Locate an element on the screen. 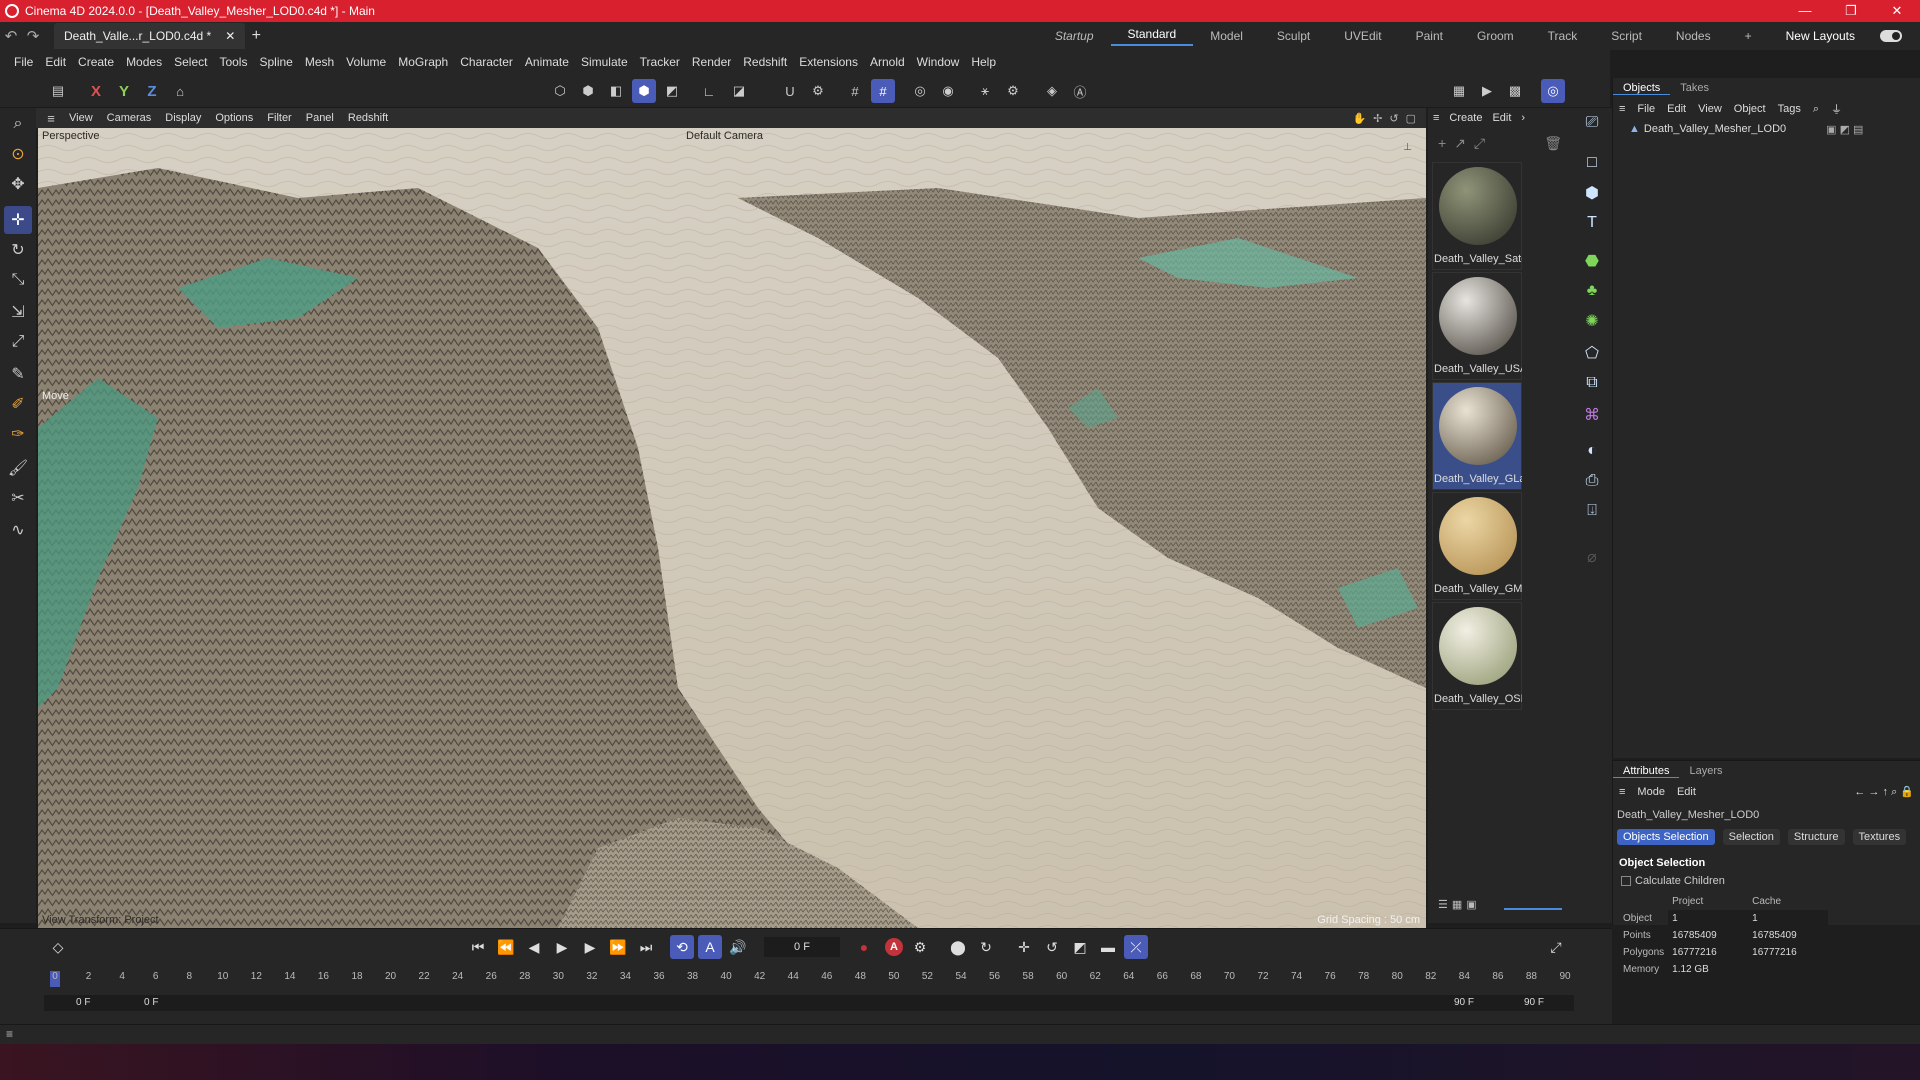 Image resolution: width=1920 pixels, height=1080 pixels. pan-view-icon: ✋ is located at coordinates (1359, 118).